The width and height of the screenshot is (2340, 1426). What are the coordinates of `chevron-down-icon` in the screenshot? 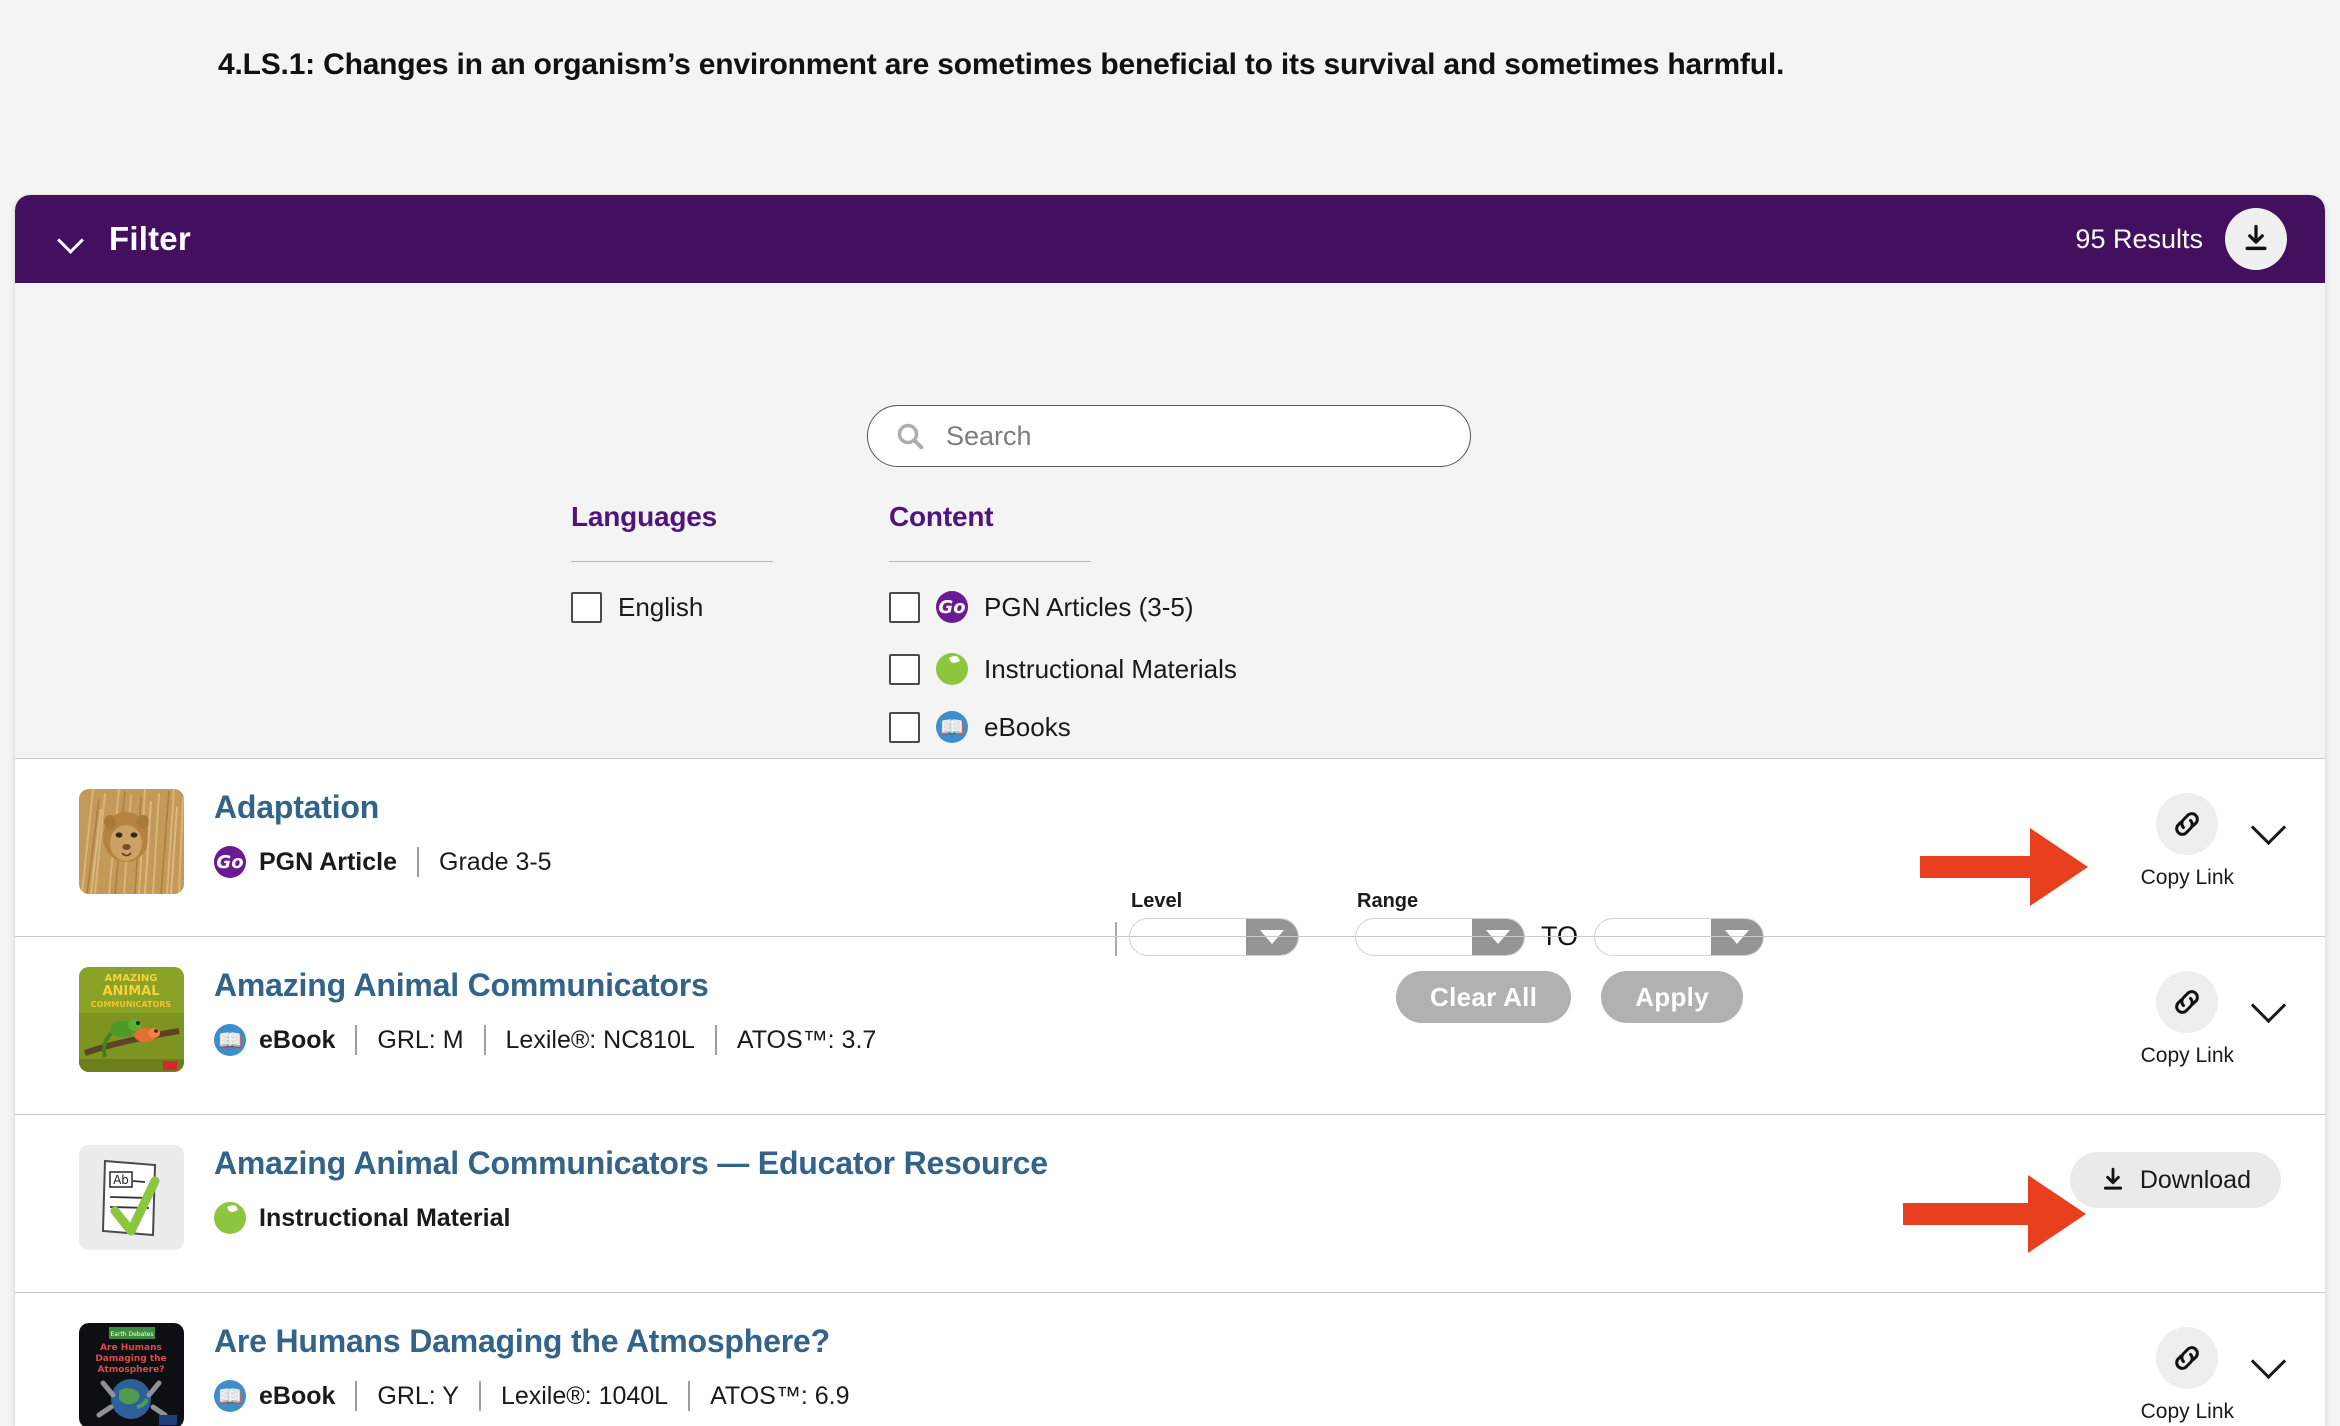 It's located at (72, 239).